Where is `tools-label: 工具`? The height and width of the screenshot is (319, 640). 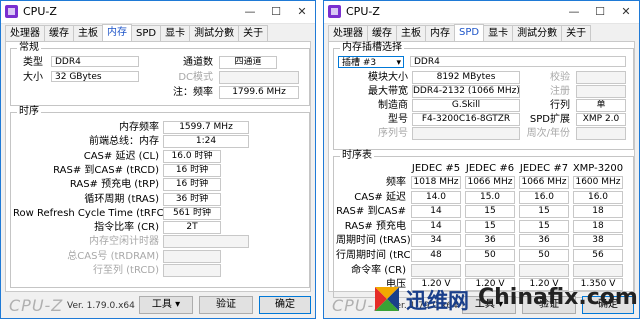
tools-label: 工具 is located at coordinates (161, 304).